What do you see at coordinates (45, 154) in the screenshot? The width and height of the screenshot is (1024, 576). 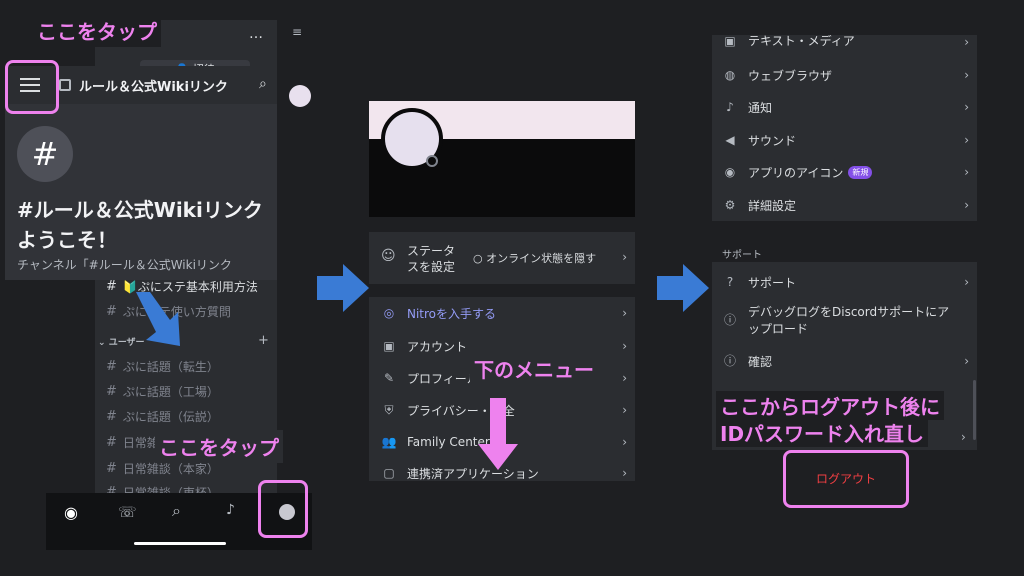 I see `hash-avatar: #` at bounding box center [45, 154].